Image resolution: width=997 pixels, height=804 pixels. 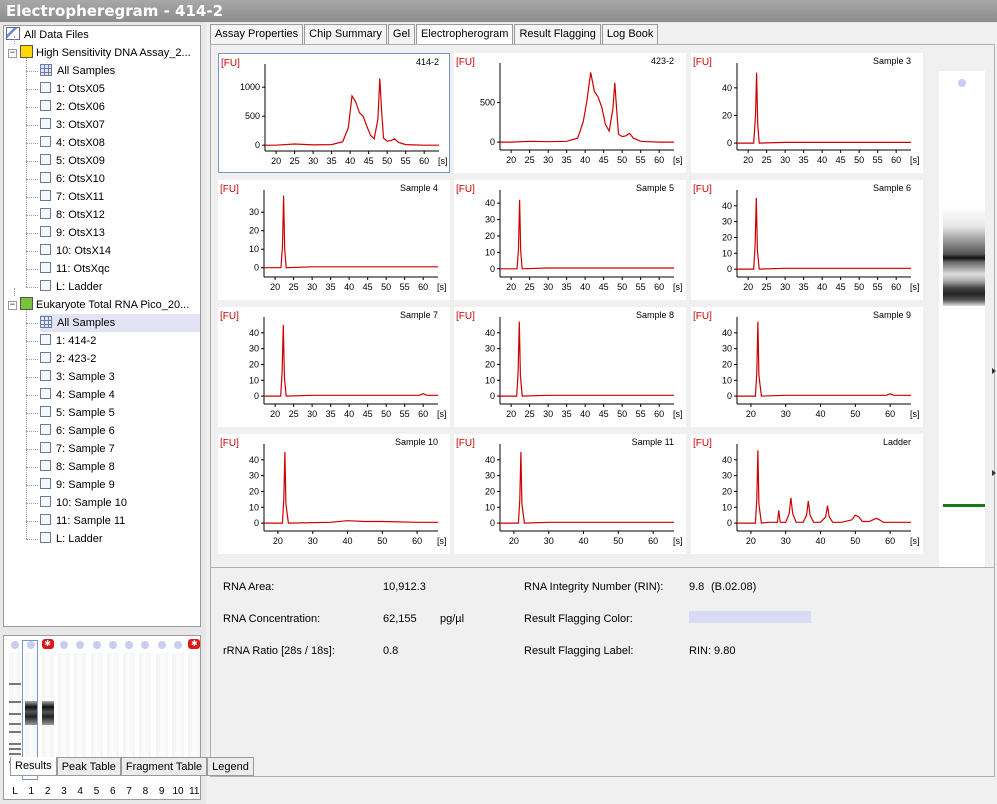 I want to click on tree-item: 2: 423-2, so click(x=68, y=359).